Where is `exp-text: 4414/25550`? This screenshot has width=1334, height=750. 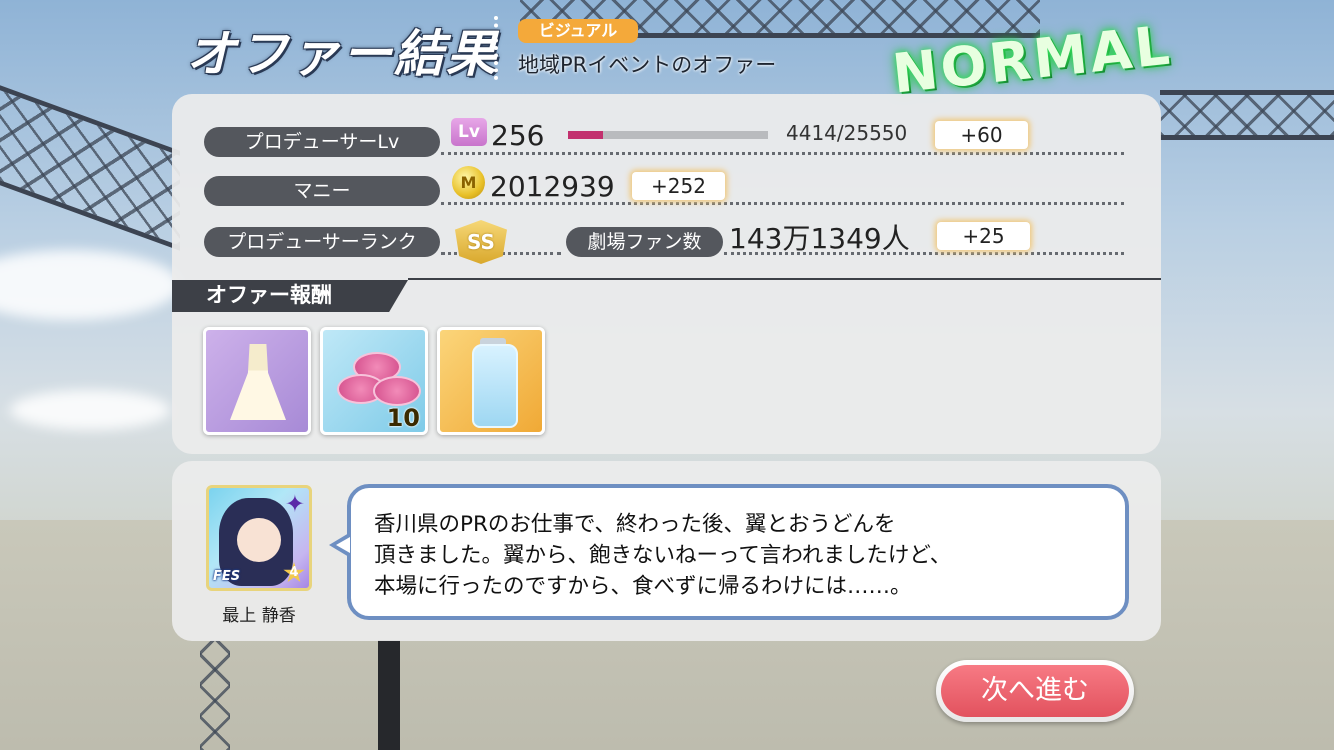 exp-text: 4414/25550 is located at coordinates (847, 133).